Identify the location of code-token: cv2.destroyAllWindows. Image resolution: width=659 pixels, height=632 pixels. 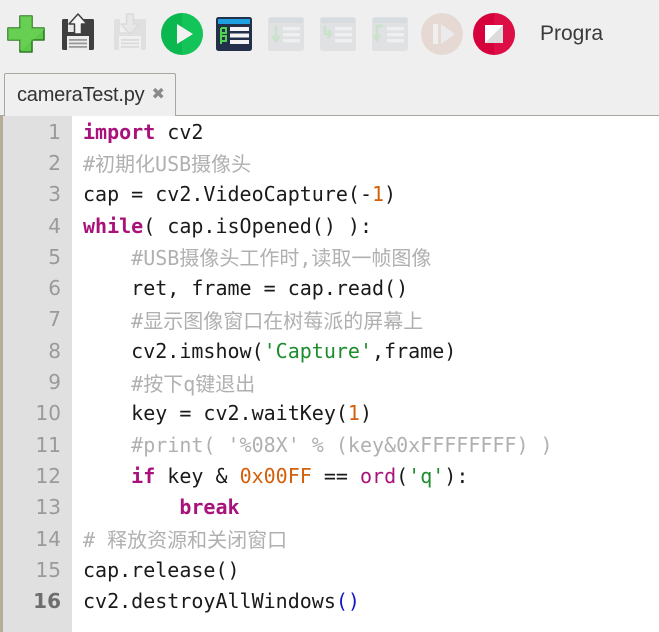
(209, 601).